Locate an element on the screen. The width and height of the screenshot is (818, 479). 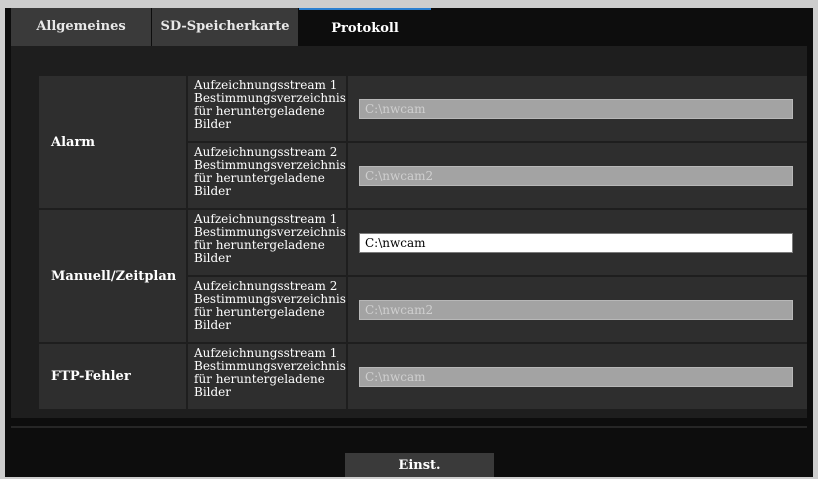
alarm-stream1-directory-input is located at coordinates (576, 109).